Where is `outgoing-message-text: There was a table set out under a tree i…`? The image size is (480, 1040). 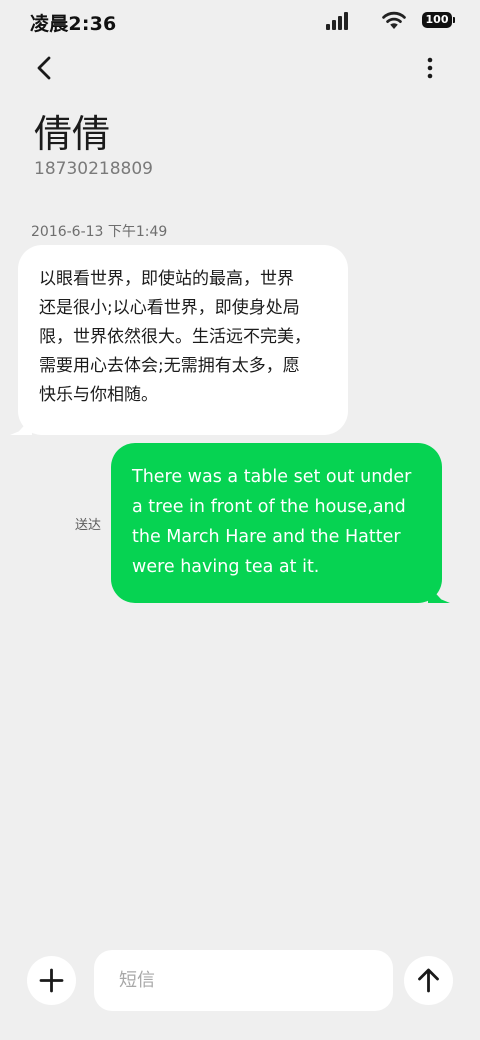 outgoing-message-text: There was a table set out under a tree i… is located at coordinates (272, 522).